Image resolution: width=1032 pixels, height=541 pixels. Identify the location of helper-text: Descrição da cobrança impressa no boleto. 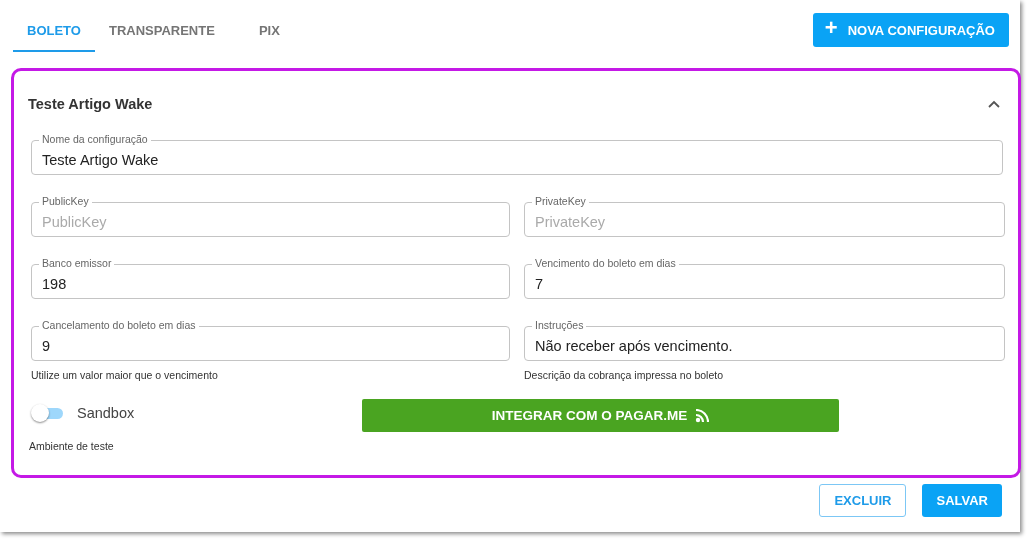
(624, 375).